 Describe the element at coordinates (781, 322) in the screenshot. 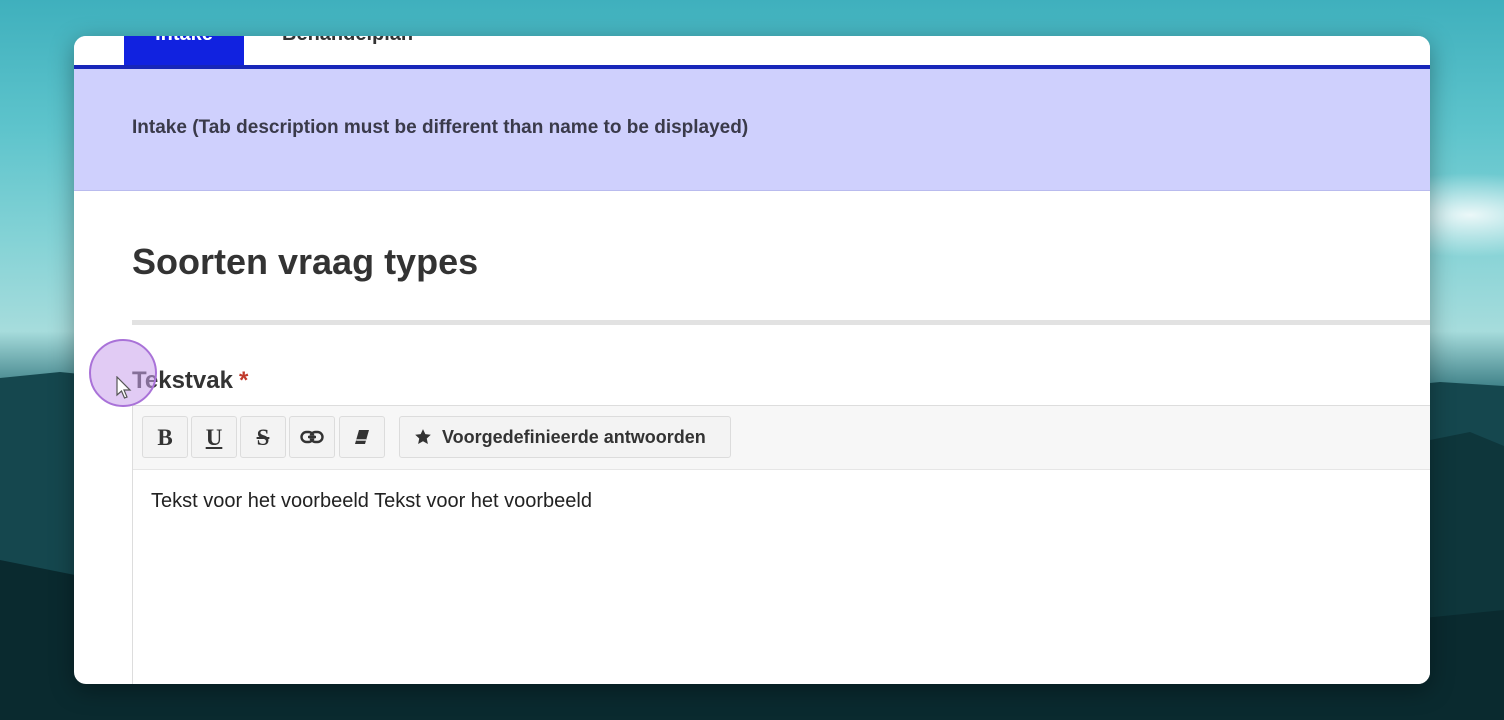

I see `section-divider` at that location.